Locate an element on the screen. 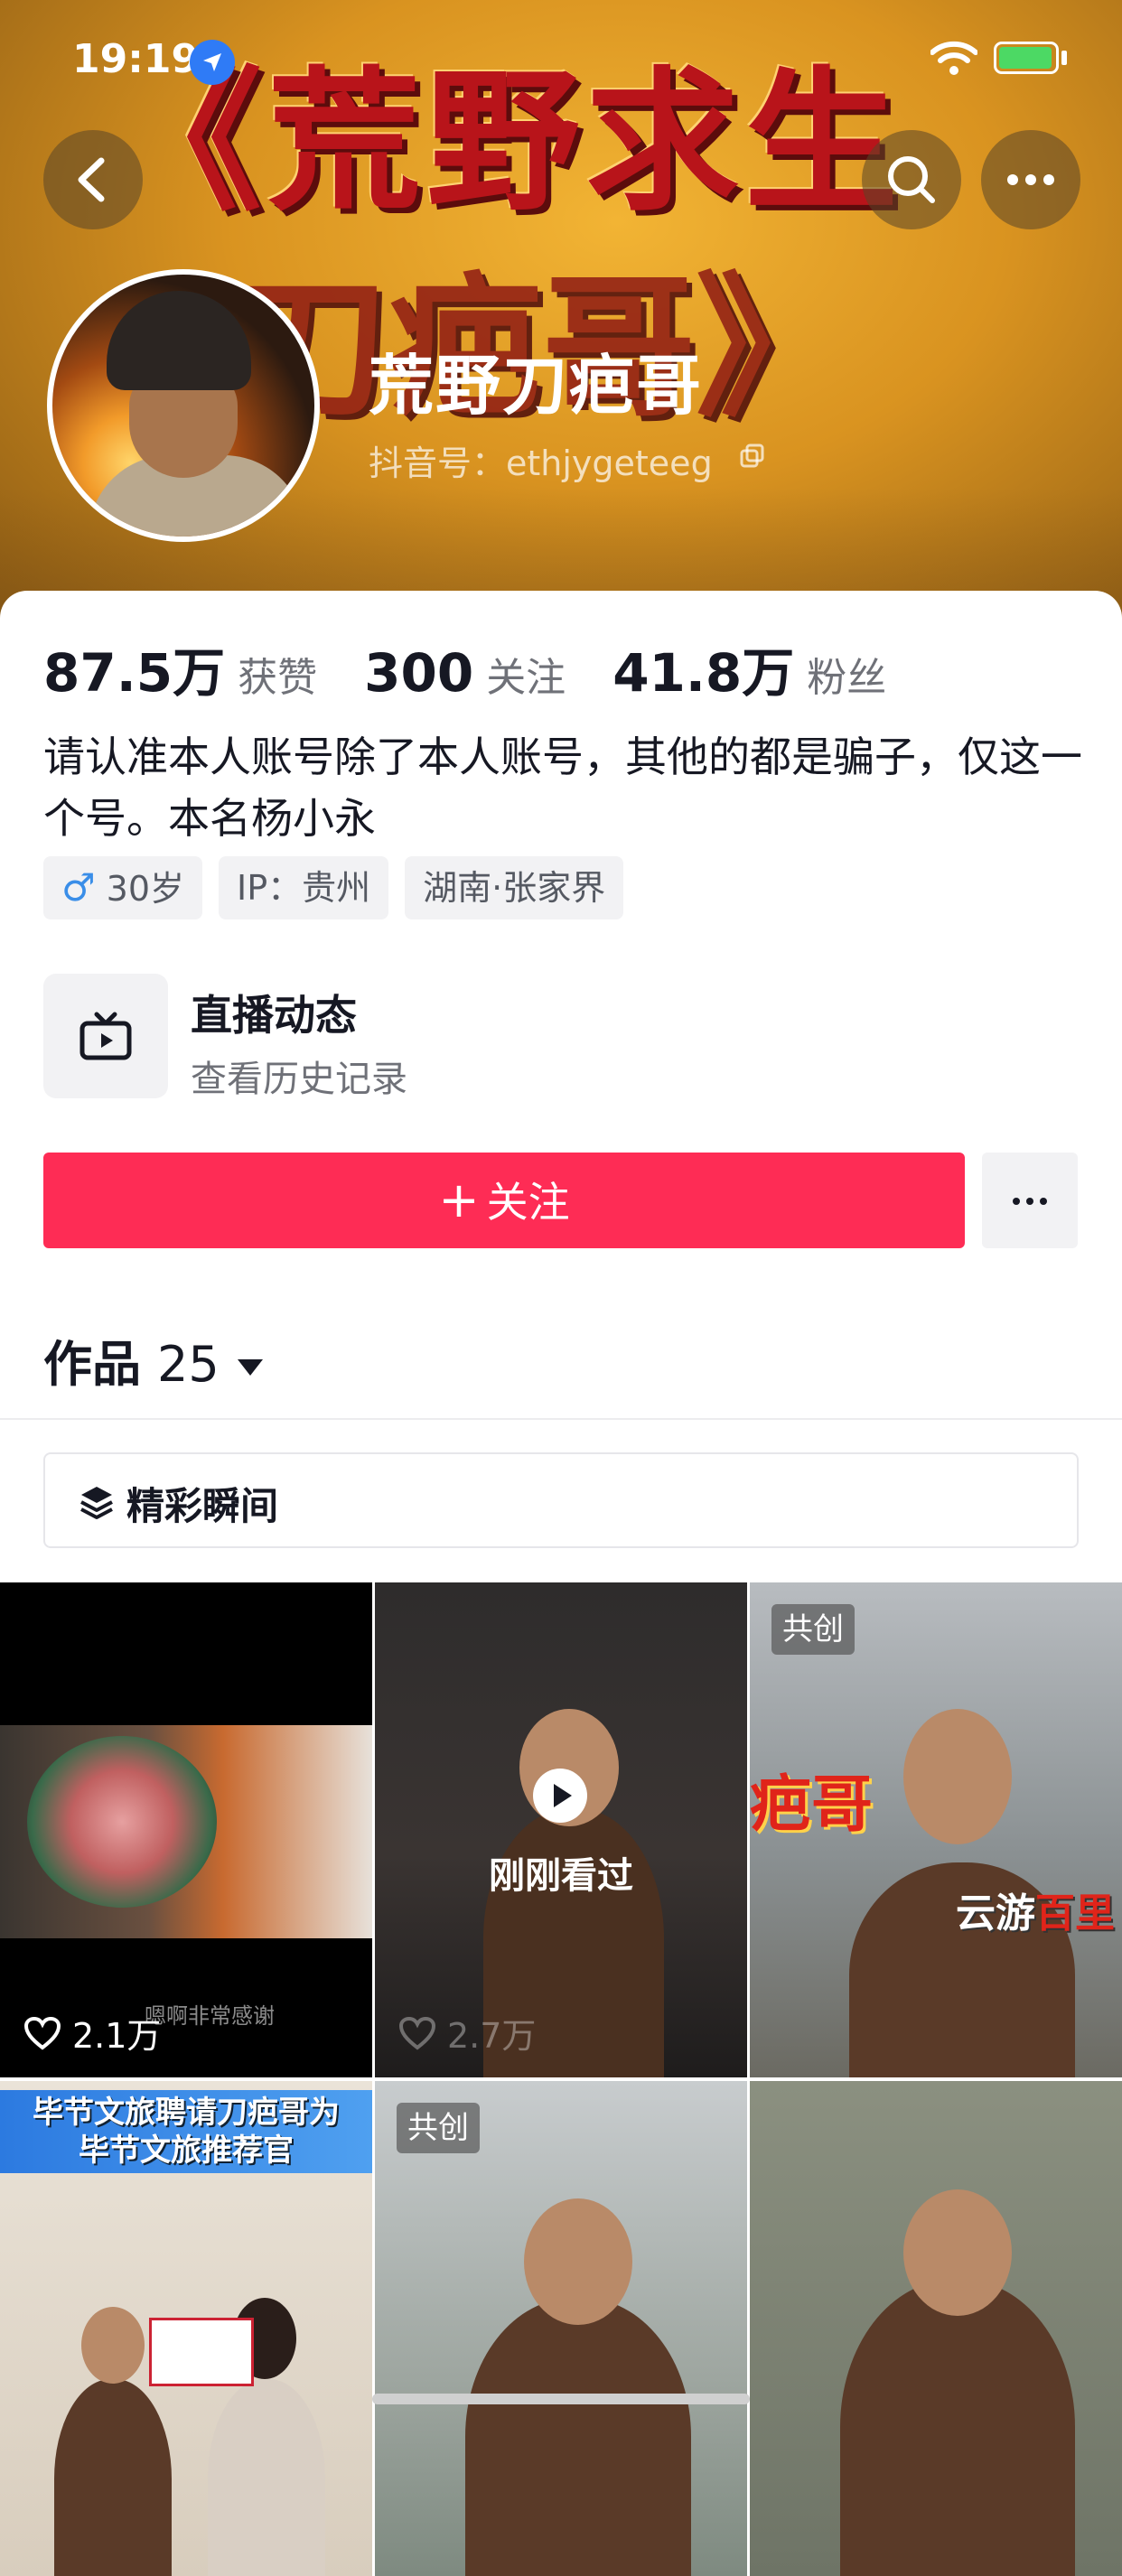 The width and height of the screenshot is (1122, 2576). video-likes: 2.1万 is located at coordinates (92, 2033).